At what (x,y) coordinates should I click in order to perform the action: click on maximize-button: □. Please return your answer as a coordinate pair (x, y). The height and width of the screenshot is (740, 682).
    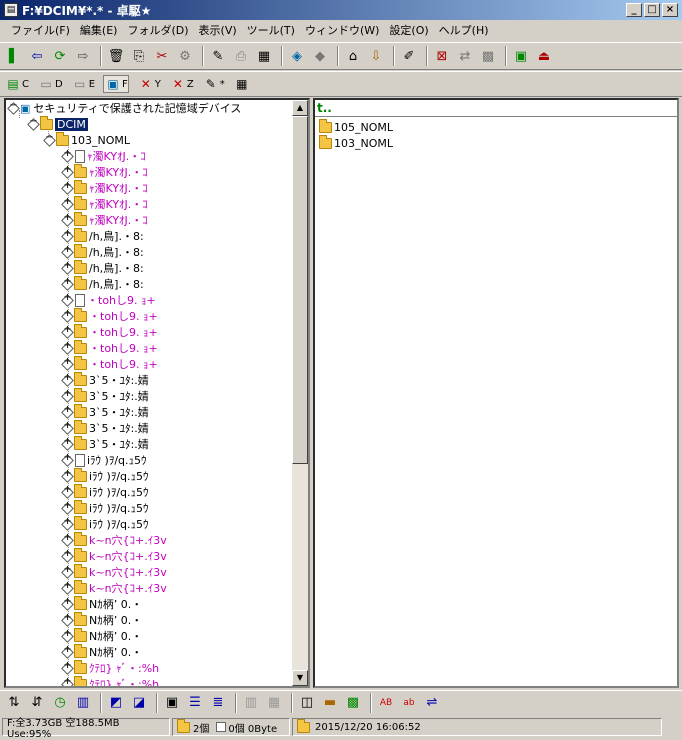
    Looking at the image, I should click on (652, 10).